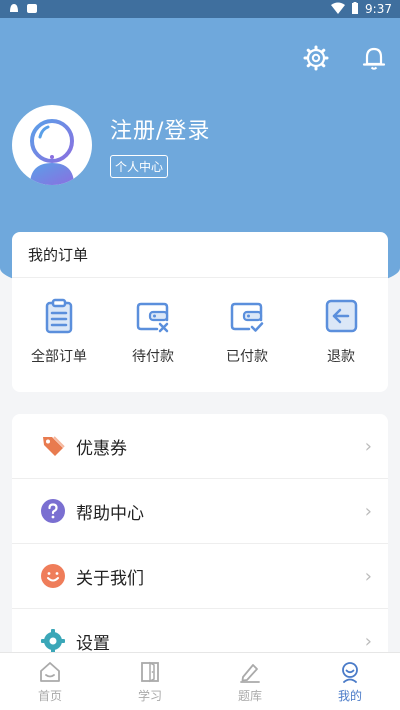 This screenshot has width=400, height=710. I want to click on settings-gear-icon, so click(53, 641).